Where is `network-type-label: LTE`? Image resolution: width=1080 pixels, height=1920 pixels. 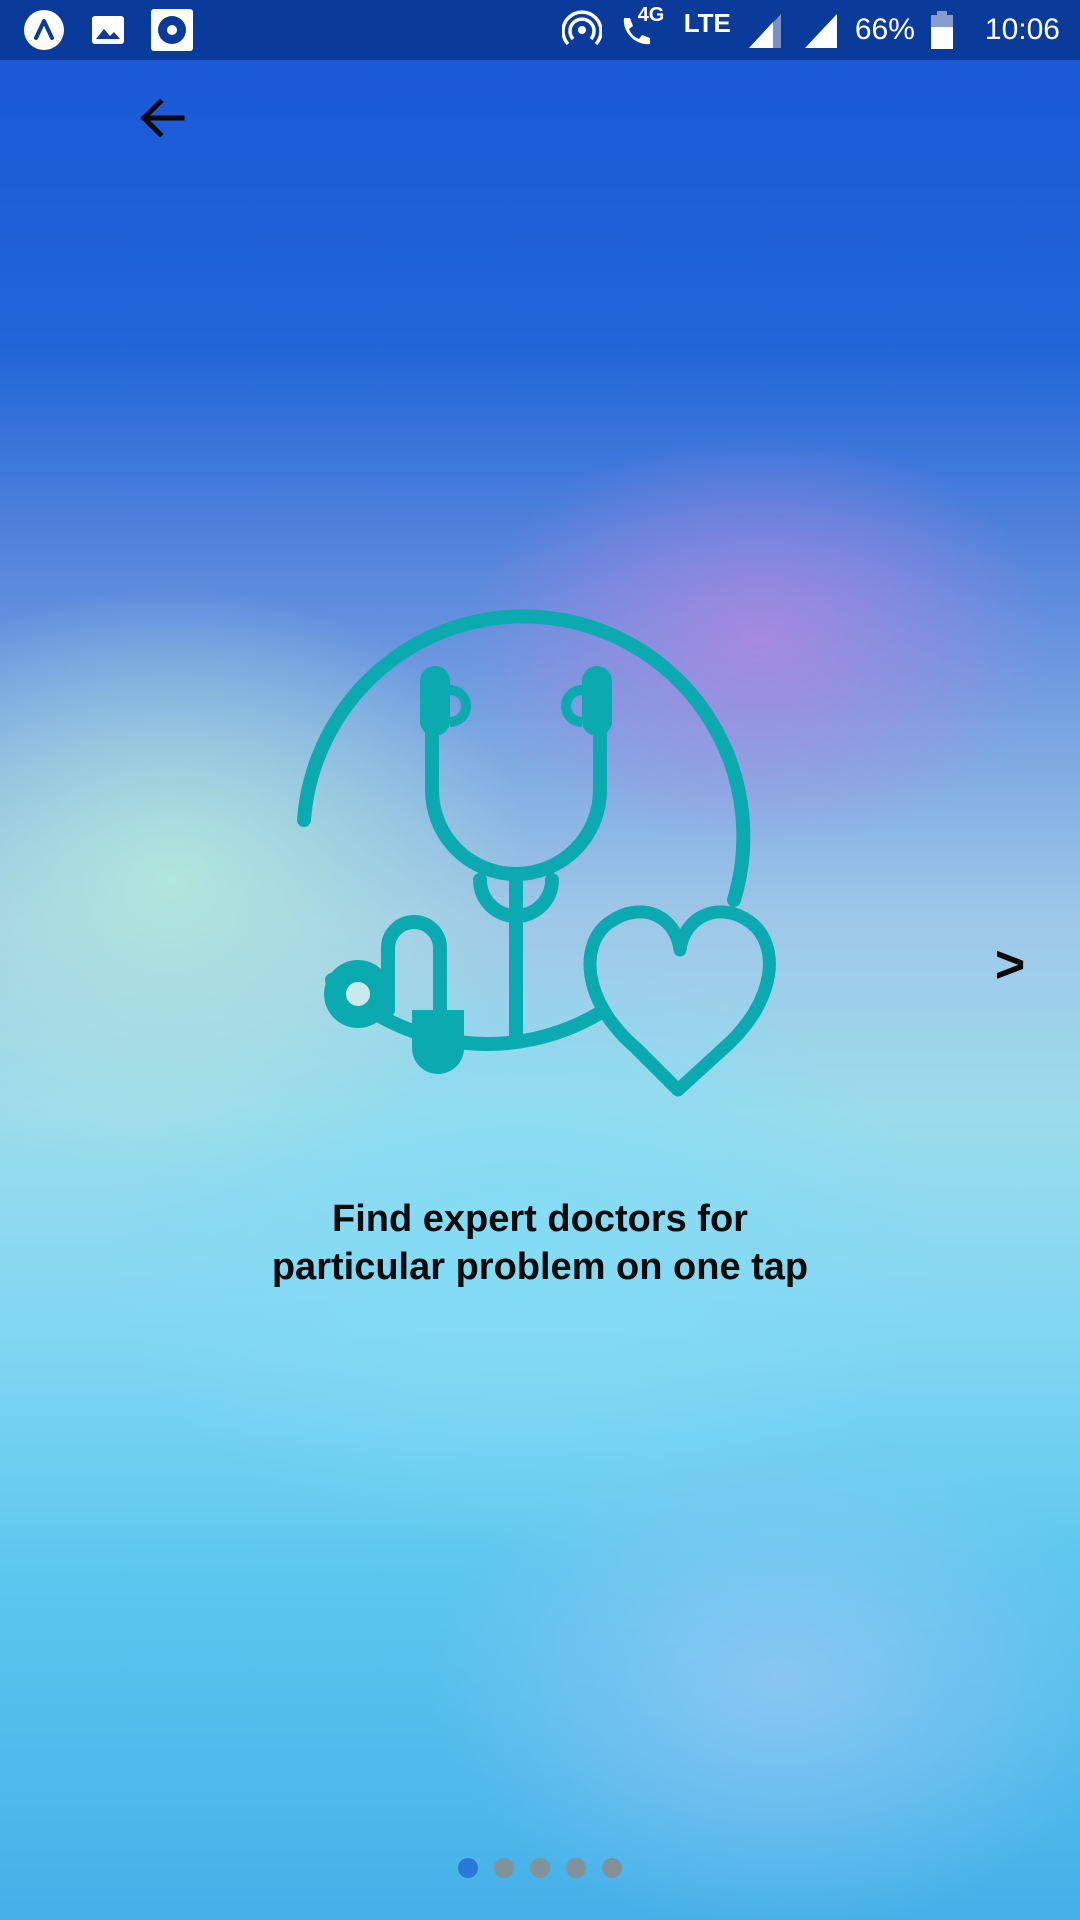 network-type-label: LTE is located at coordinates (707, 22).